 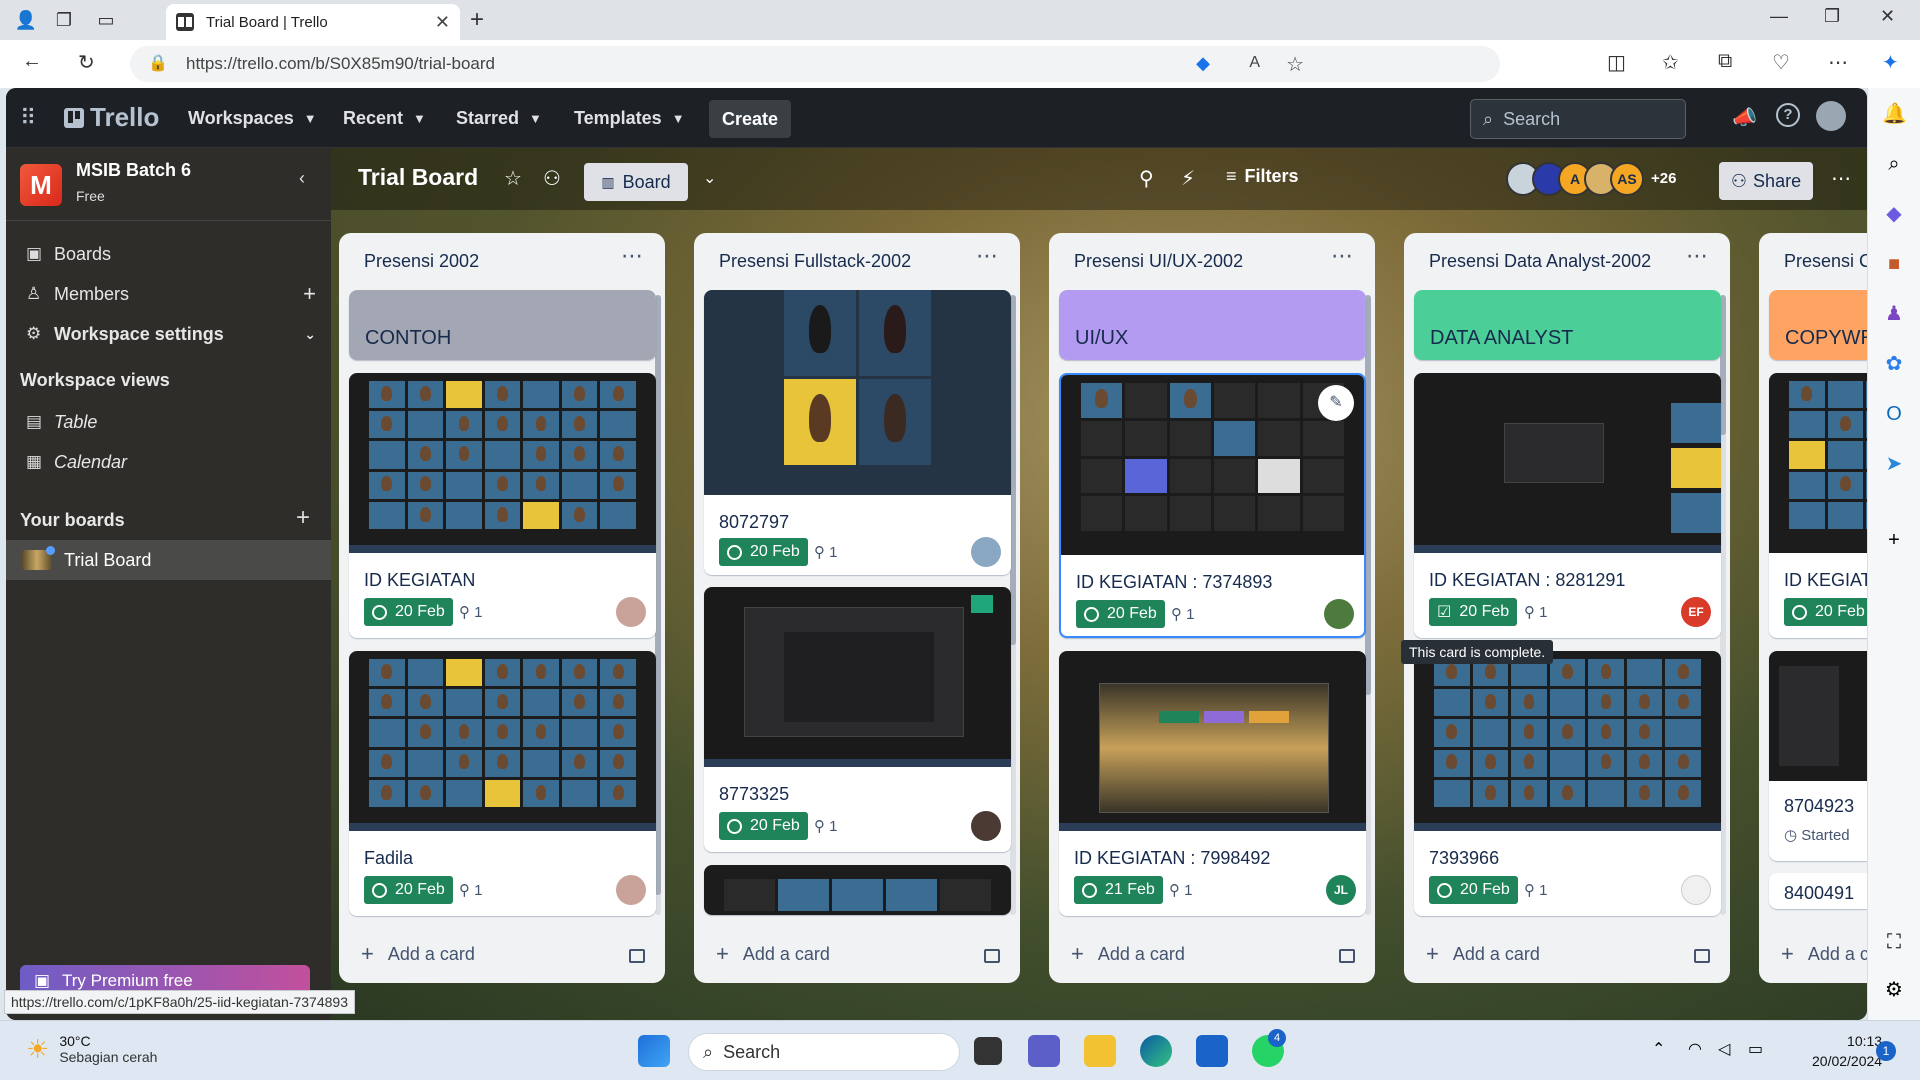 What do you see at coordinates (502, 505) in the screenshot?
I see `card: ID KEGIATAN 20 Feb ⚲ 1` at bounding box center [502, 505].